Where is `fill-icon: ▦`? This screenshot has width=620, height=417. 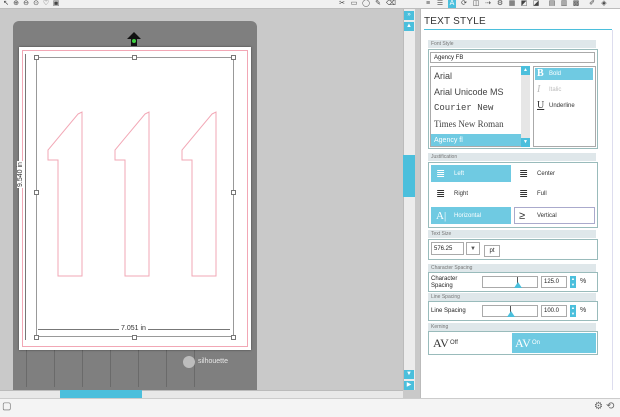 fill-icon: ▦ is located at coordinates (512, 4).